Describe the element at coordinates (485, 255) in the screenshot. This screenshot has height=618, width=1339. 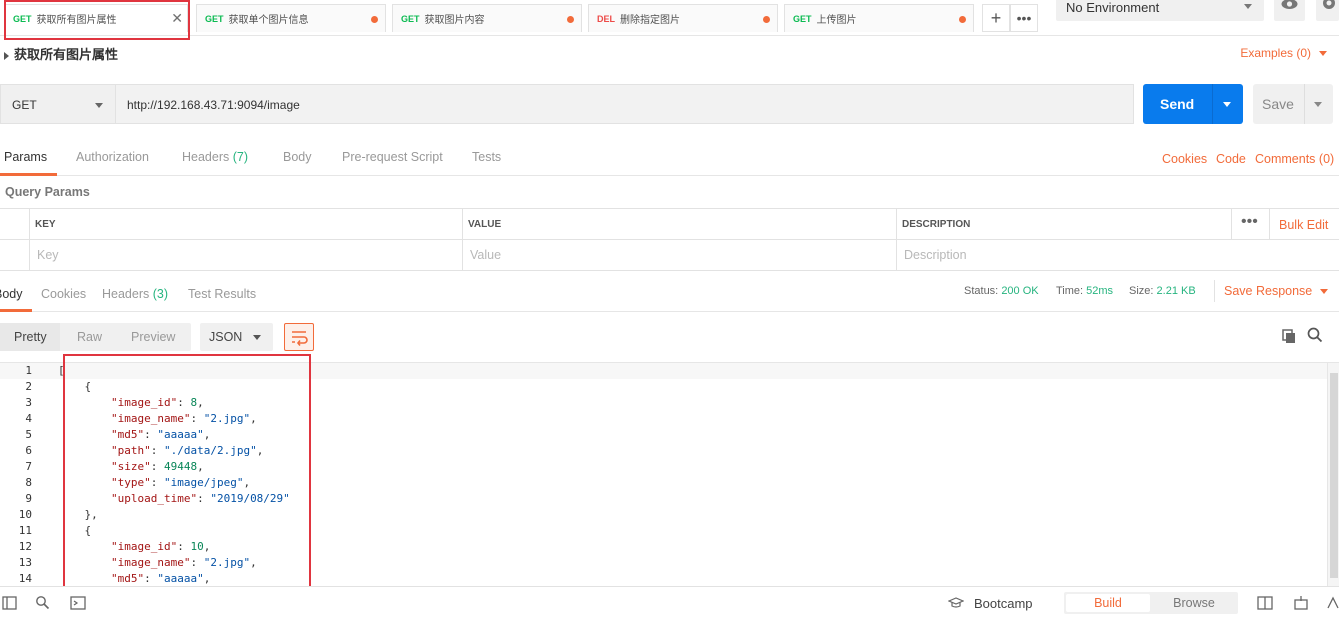
I see `value-input: Value` at that location.